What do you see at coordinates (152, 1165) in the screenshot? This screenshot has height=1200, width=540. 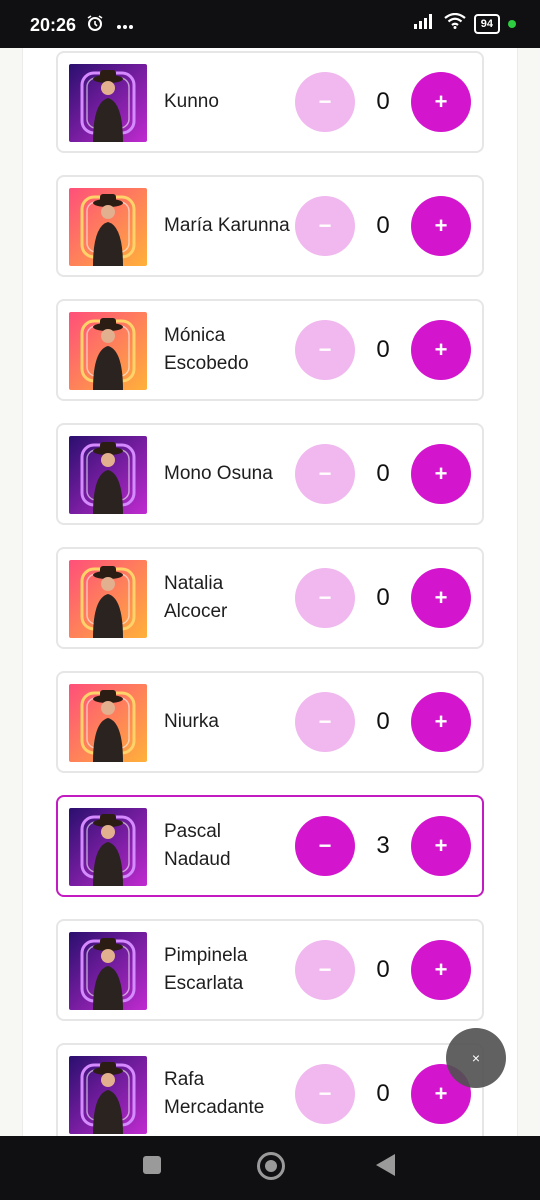 I see `recents-button` at bounding box center [152, 1165].